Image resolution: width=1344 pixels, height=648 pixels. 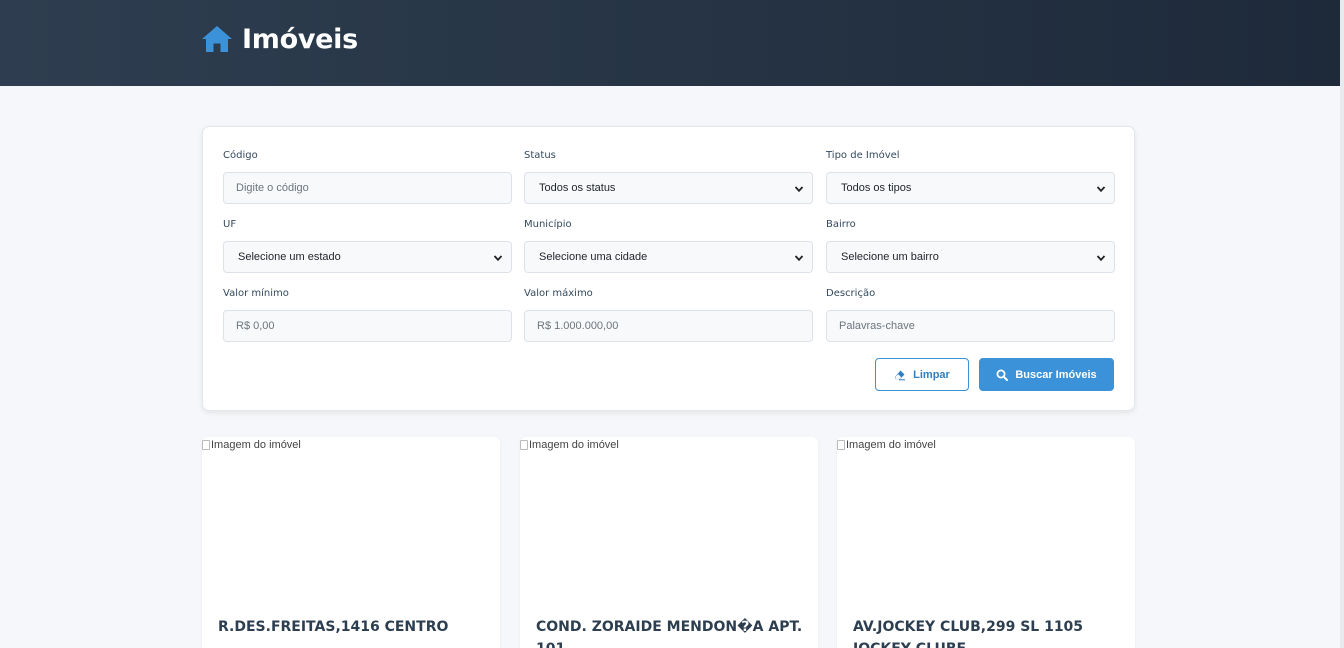 I want to click on status-select: Todos os status, so click(x=668, y=188).